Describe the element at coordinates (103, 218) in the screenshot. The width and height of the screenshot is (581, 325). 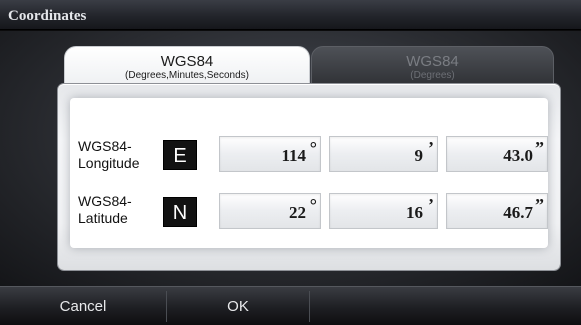
I see `latitude-label-line2: Latitude` at that location.